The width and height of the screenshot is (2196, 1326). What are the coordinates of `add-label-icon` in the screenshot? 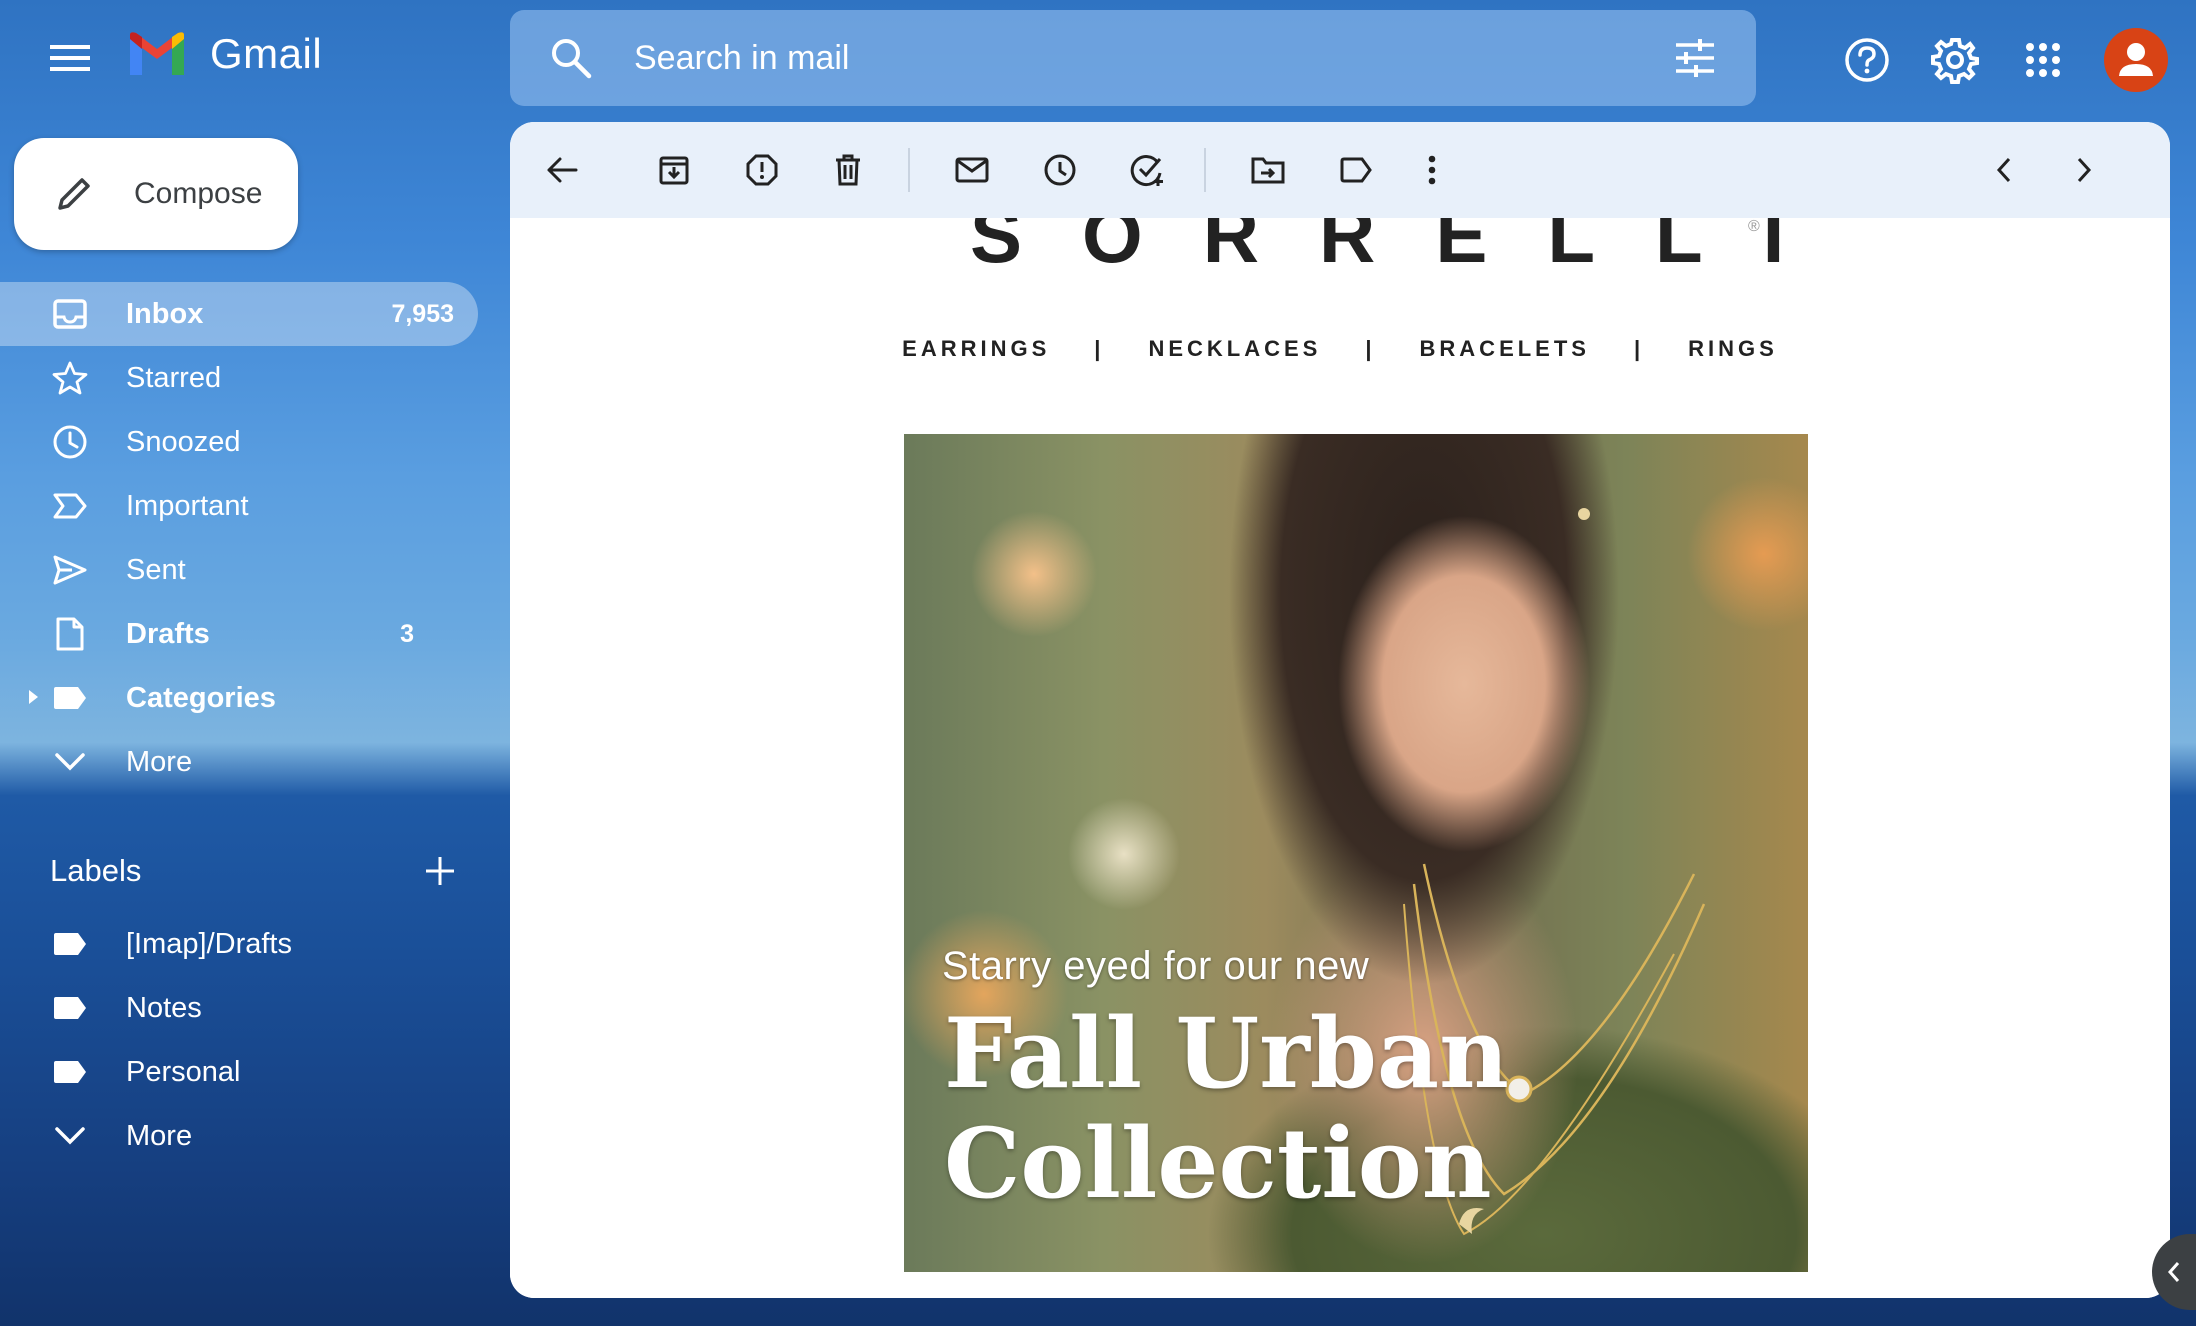 It's located at (440, 871).